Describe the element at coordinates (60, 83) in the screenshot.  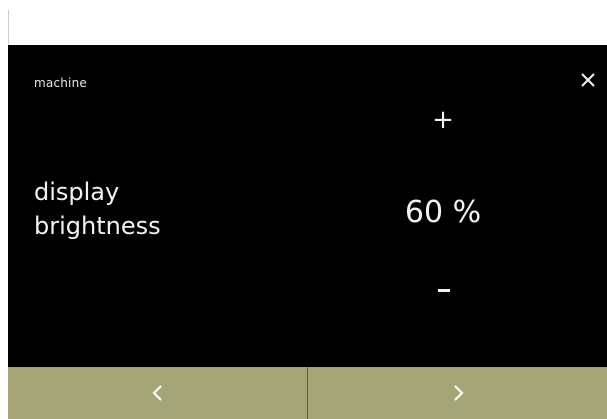
I see `breadcrumb: machine` at that location.